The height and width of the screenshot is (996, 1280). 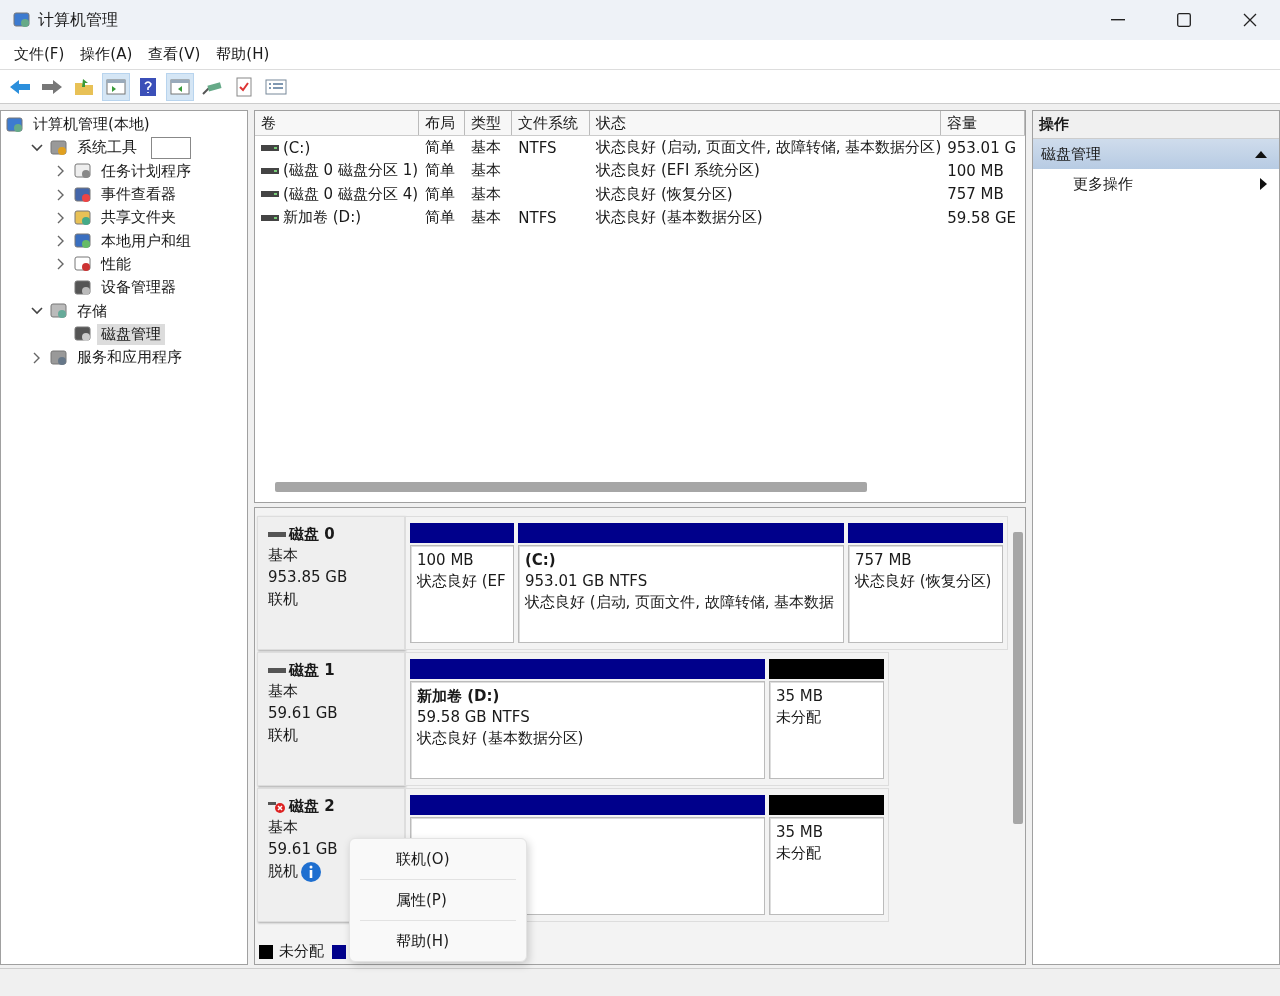 What do you see at coordinates (1118, 20) in the screenshot?
I see `minimize-icon` at bounding box center [1118, 20].